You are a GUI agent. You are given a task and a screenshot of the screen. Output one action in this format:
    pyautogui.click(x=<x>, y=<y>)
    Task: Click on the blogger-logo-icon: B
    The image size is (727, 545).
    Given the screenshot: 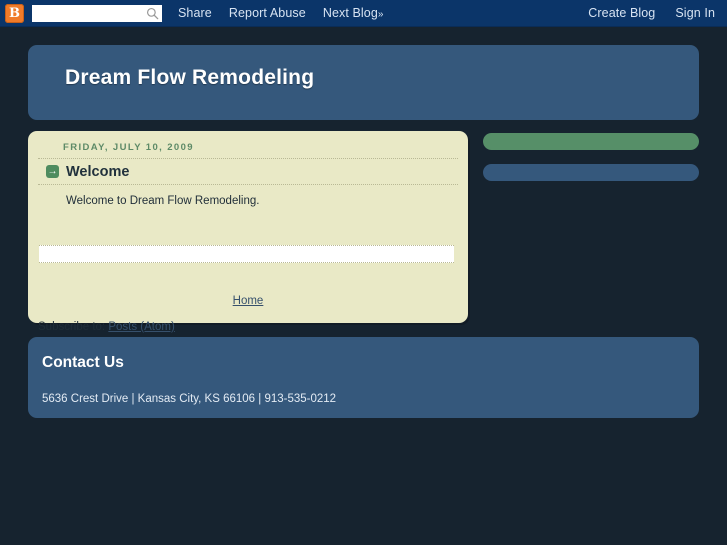 What is the action you would take?
    pyautogui.click(x=14, y=13)
    